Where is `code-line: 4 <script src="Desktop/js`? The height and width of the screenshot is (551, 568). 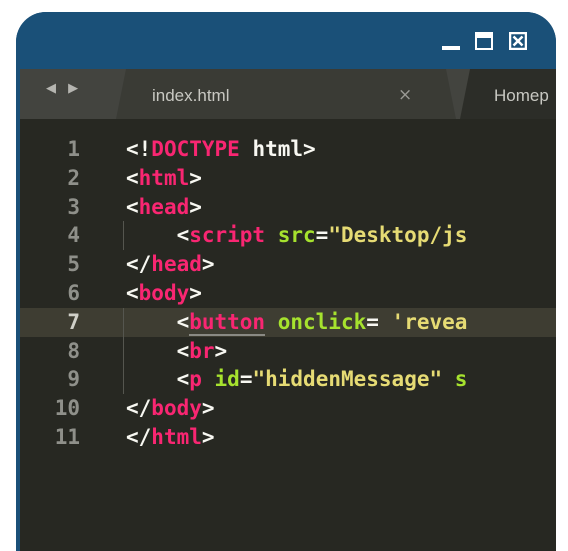 code-line: 4 <script src="Desktop/js is located at coordinates (288, 236).